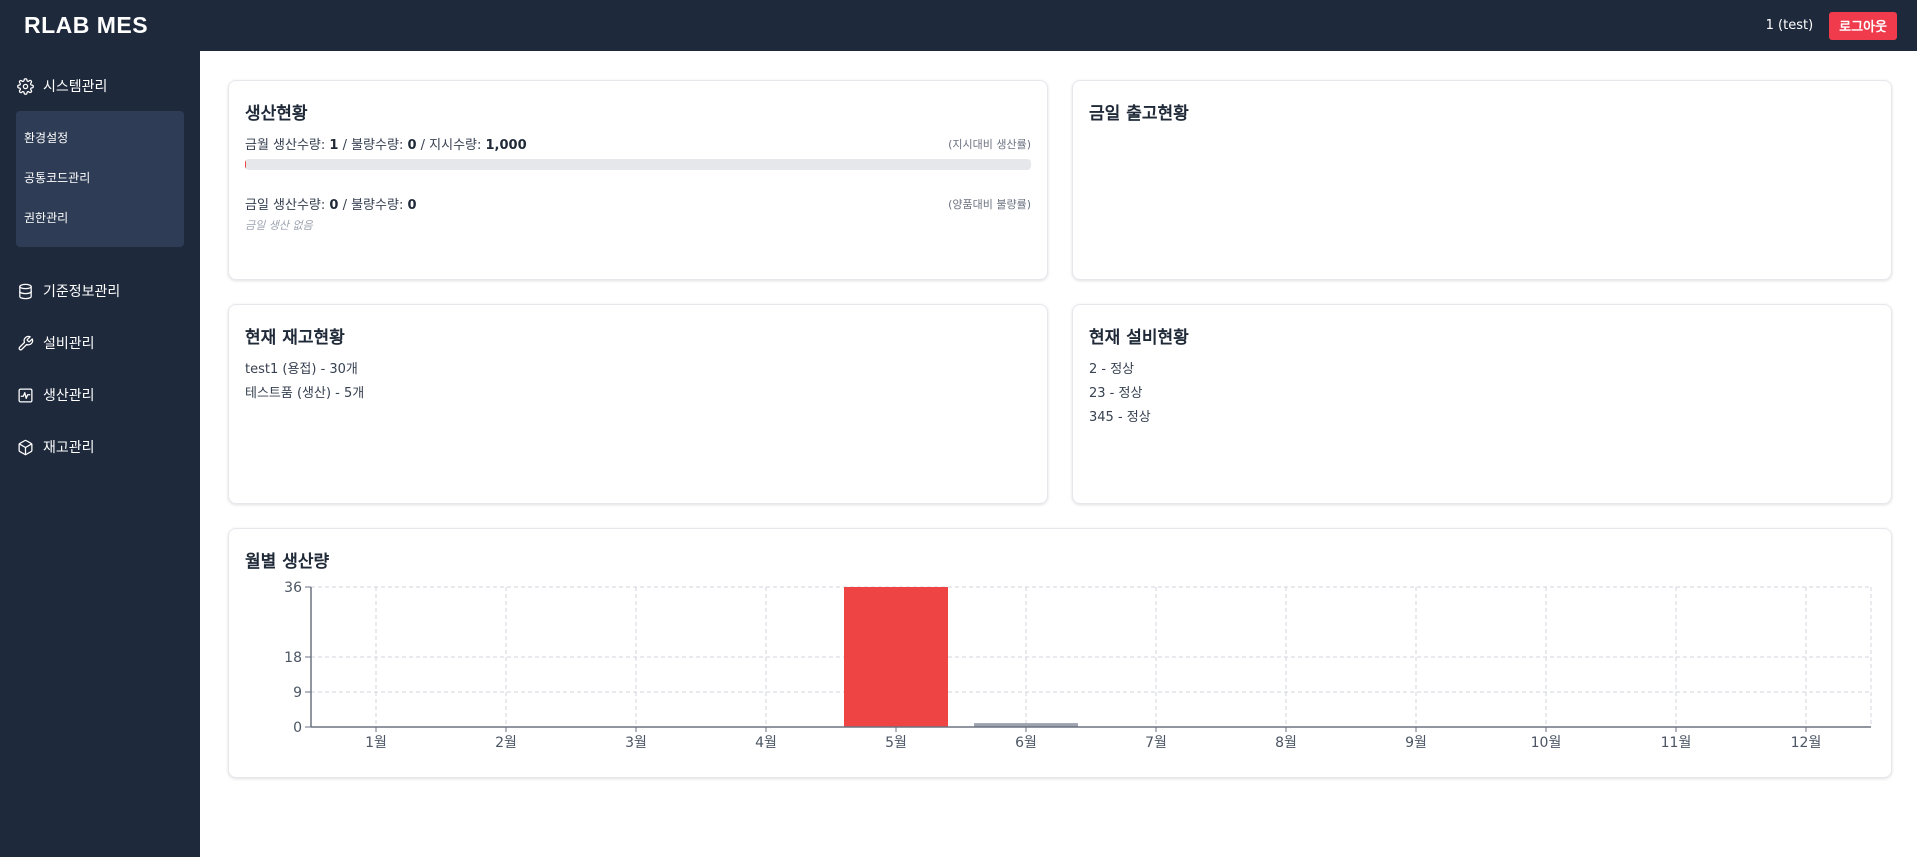  I want to click on card-title: 생산현황, so click(276, 114).